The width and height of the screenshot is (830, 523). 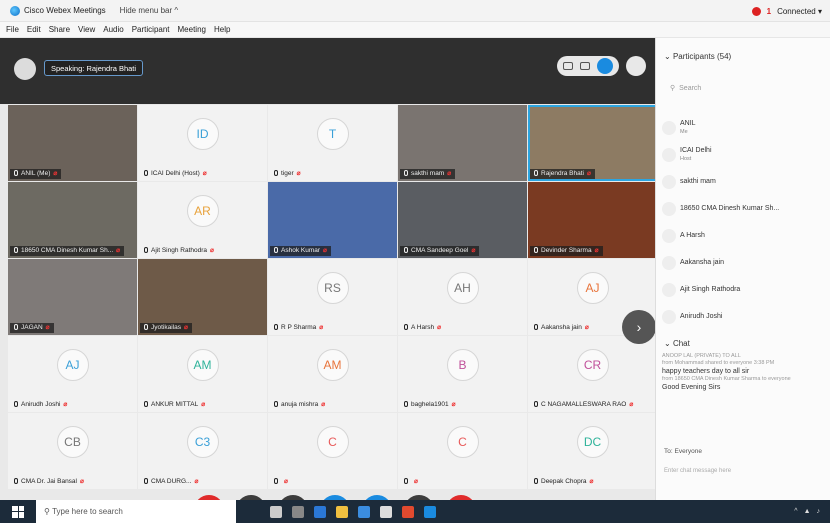 What do you see at coordinates (684, 132) in the screenshot?
I see `participant-role: Me` at bounding box center [684, 132].